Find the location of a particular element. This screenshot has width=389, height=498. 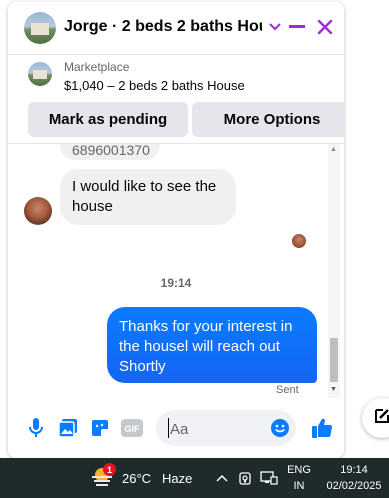

seen-avatar is located at coordinates (299, 241).